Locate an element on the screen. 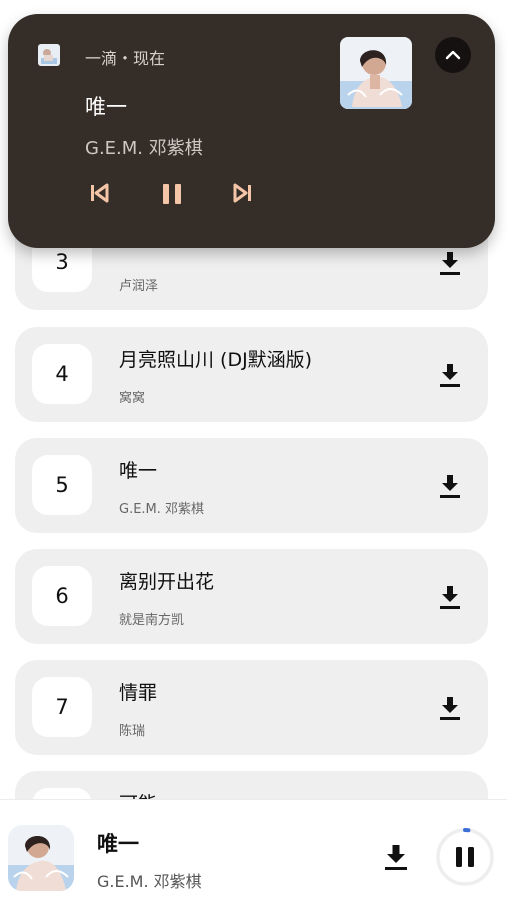 This screenshot has height=918, width=507. song-number: 8 is located at coordinates (62, 794).